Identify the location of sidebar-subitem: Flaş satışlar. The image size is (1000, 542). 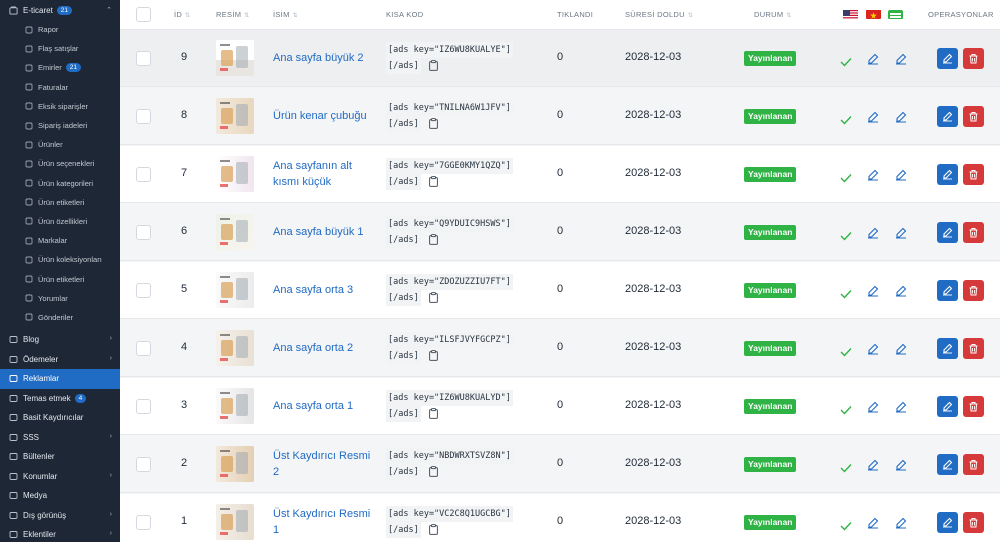
(60, 48).